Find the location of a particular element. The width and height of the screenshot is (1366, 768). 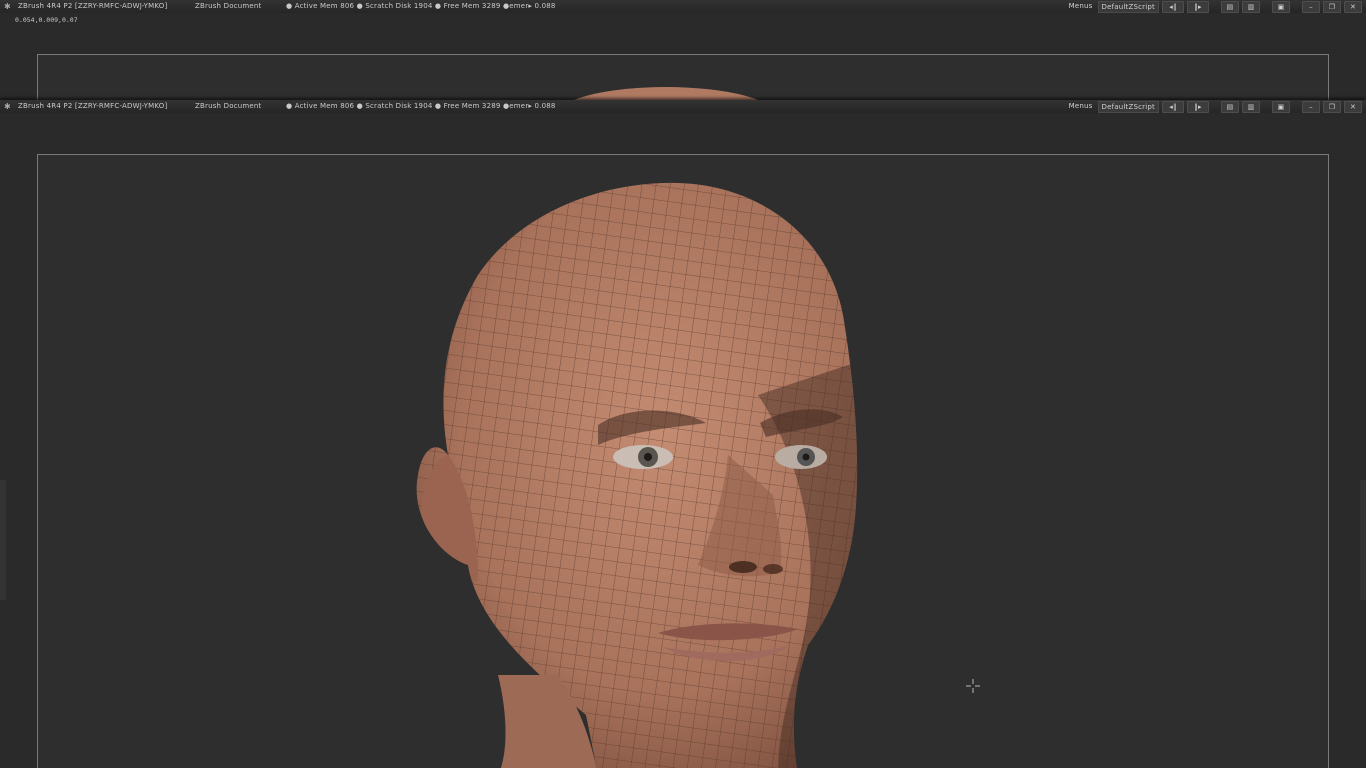

document-canvas is located at coordinates (683, 77).